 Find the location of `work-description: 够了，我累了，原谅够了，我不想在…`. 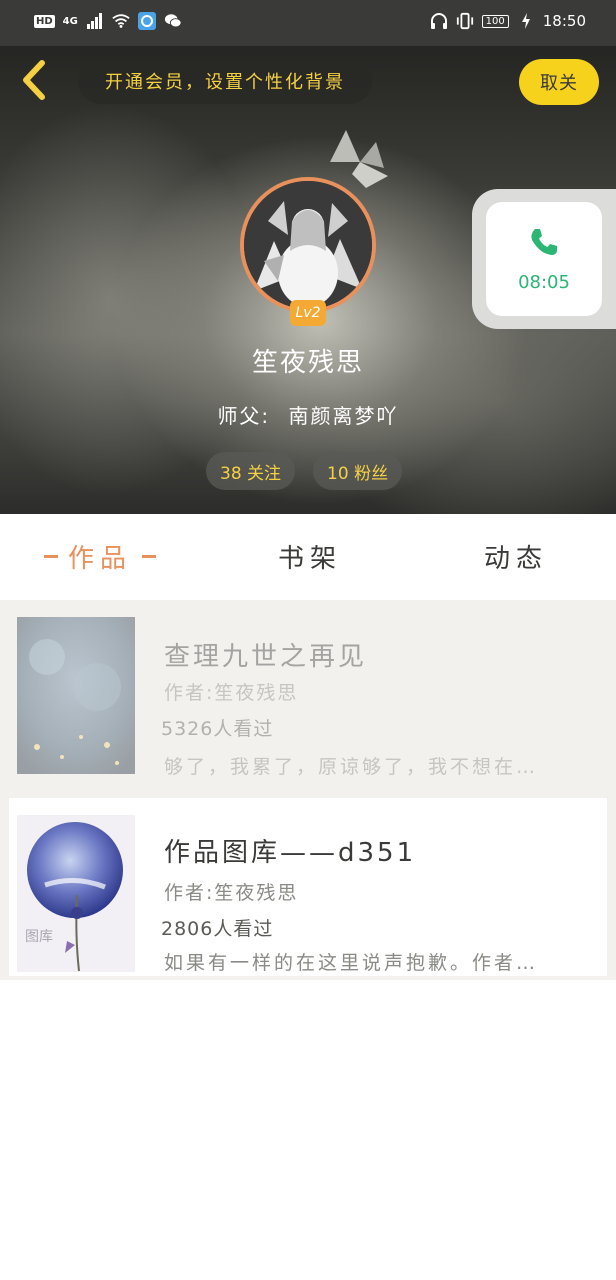

work-description: 够了，我累了，原谅够了，我不想在… is located at coordinates (351, 767).